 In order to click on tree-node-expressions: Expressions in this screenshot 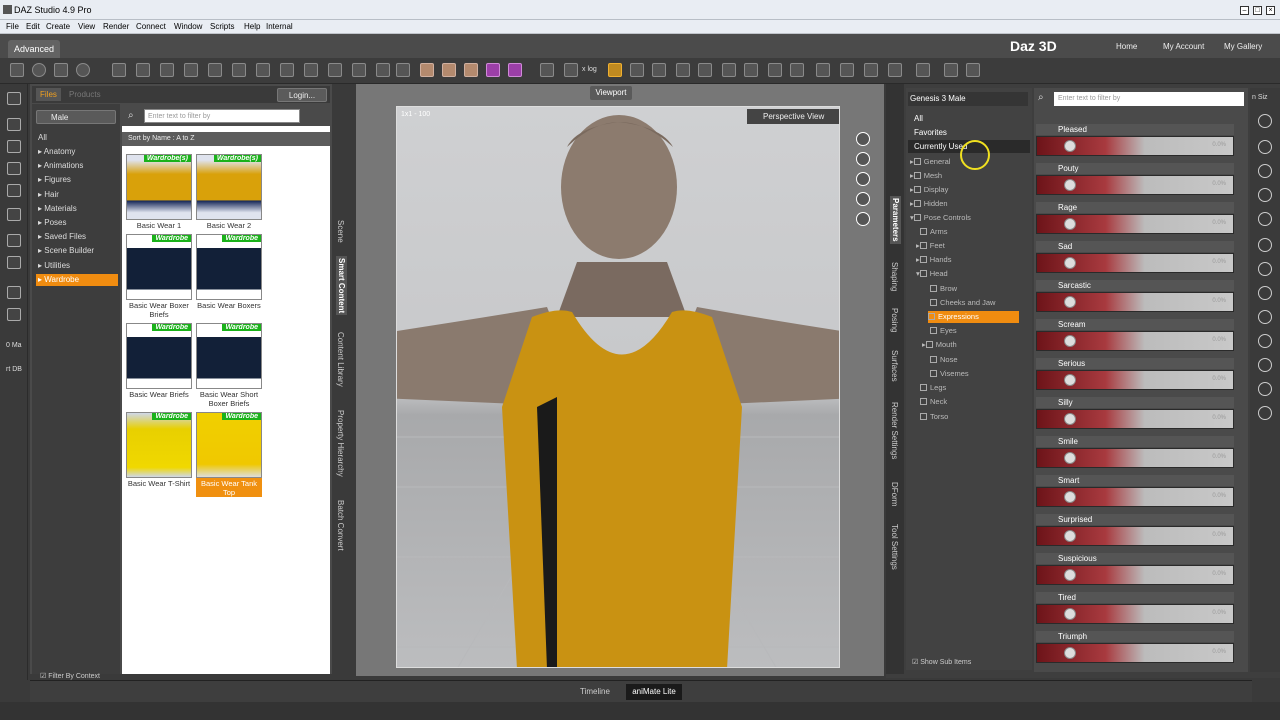, I will do `click(973, 317)`.